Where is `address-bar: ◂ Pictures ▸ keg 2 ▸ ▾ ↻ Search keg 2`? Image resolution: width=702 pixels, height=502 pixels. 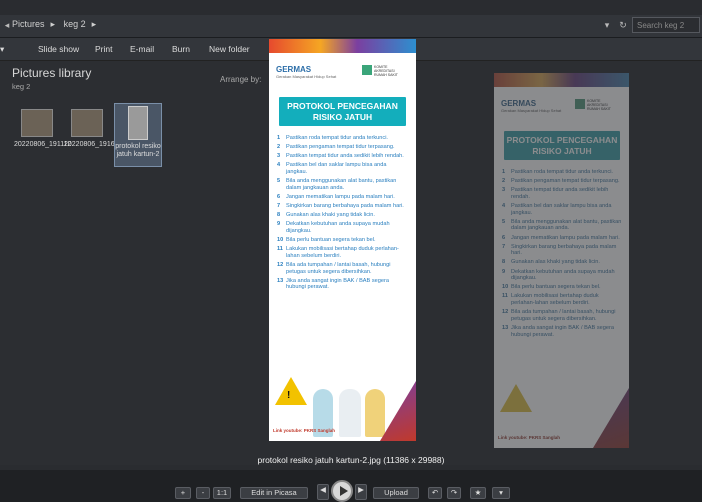
address-bar: ◂ Pictures ▸ keg 2 ▸ ▾ ↻ Search keg 2 is located at coordinates (351, 26).